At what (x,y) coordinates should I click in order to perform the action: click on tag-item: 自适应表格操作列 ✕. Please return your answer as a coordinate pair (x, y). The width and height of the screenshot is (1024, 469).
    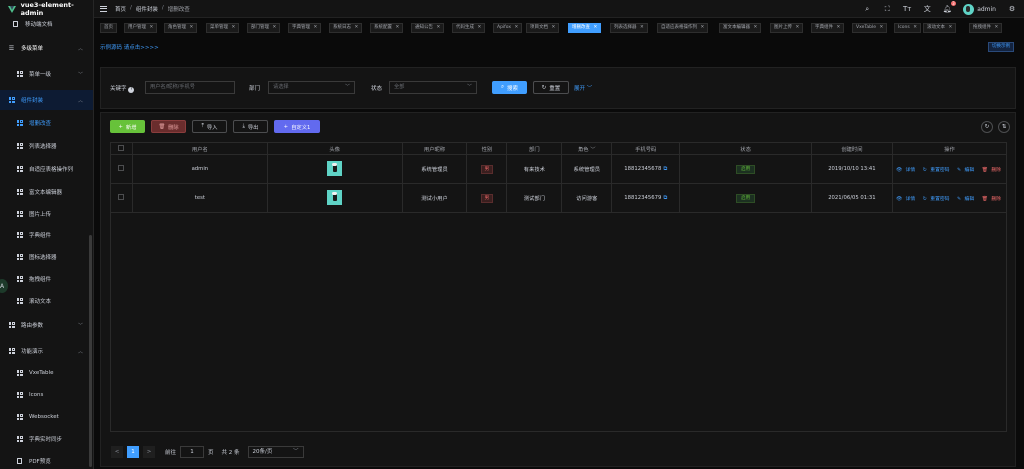
    Looking at the image, I should click on (683, 28).